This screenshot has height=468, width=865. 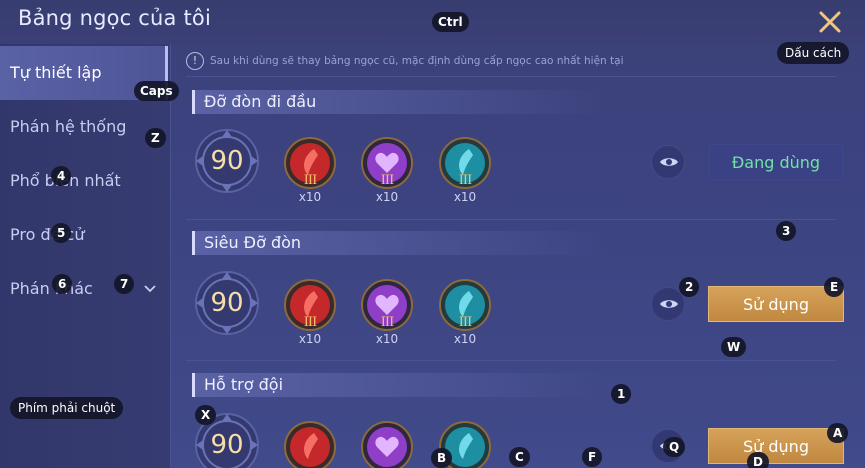 I want to click on sidebar-item-label: Tự thiết lập, so click(x=56, y=72).